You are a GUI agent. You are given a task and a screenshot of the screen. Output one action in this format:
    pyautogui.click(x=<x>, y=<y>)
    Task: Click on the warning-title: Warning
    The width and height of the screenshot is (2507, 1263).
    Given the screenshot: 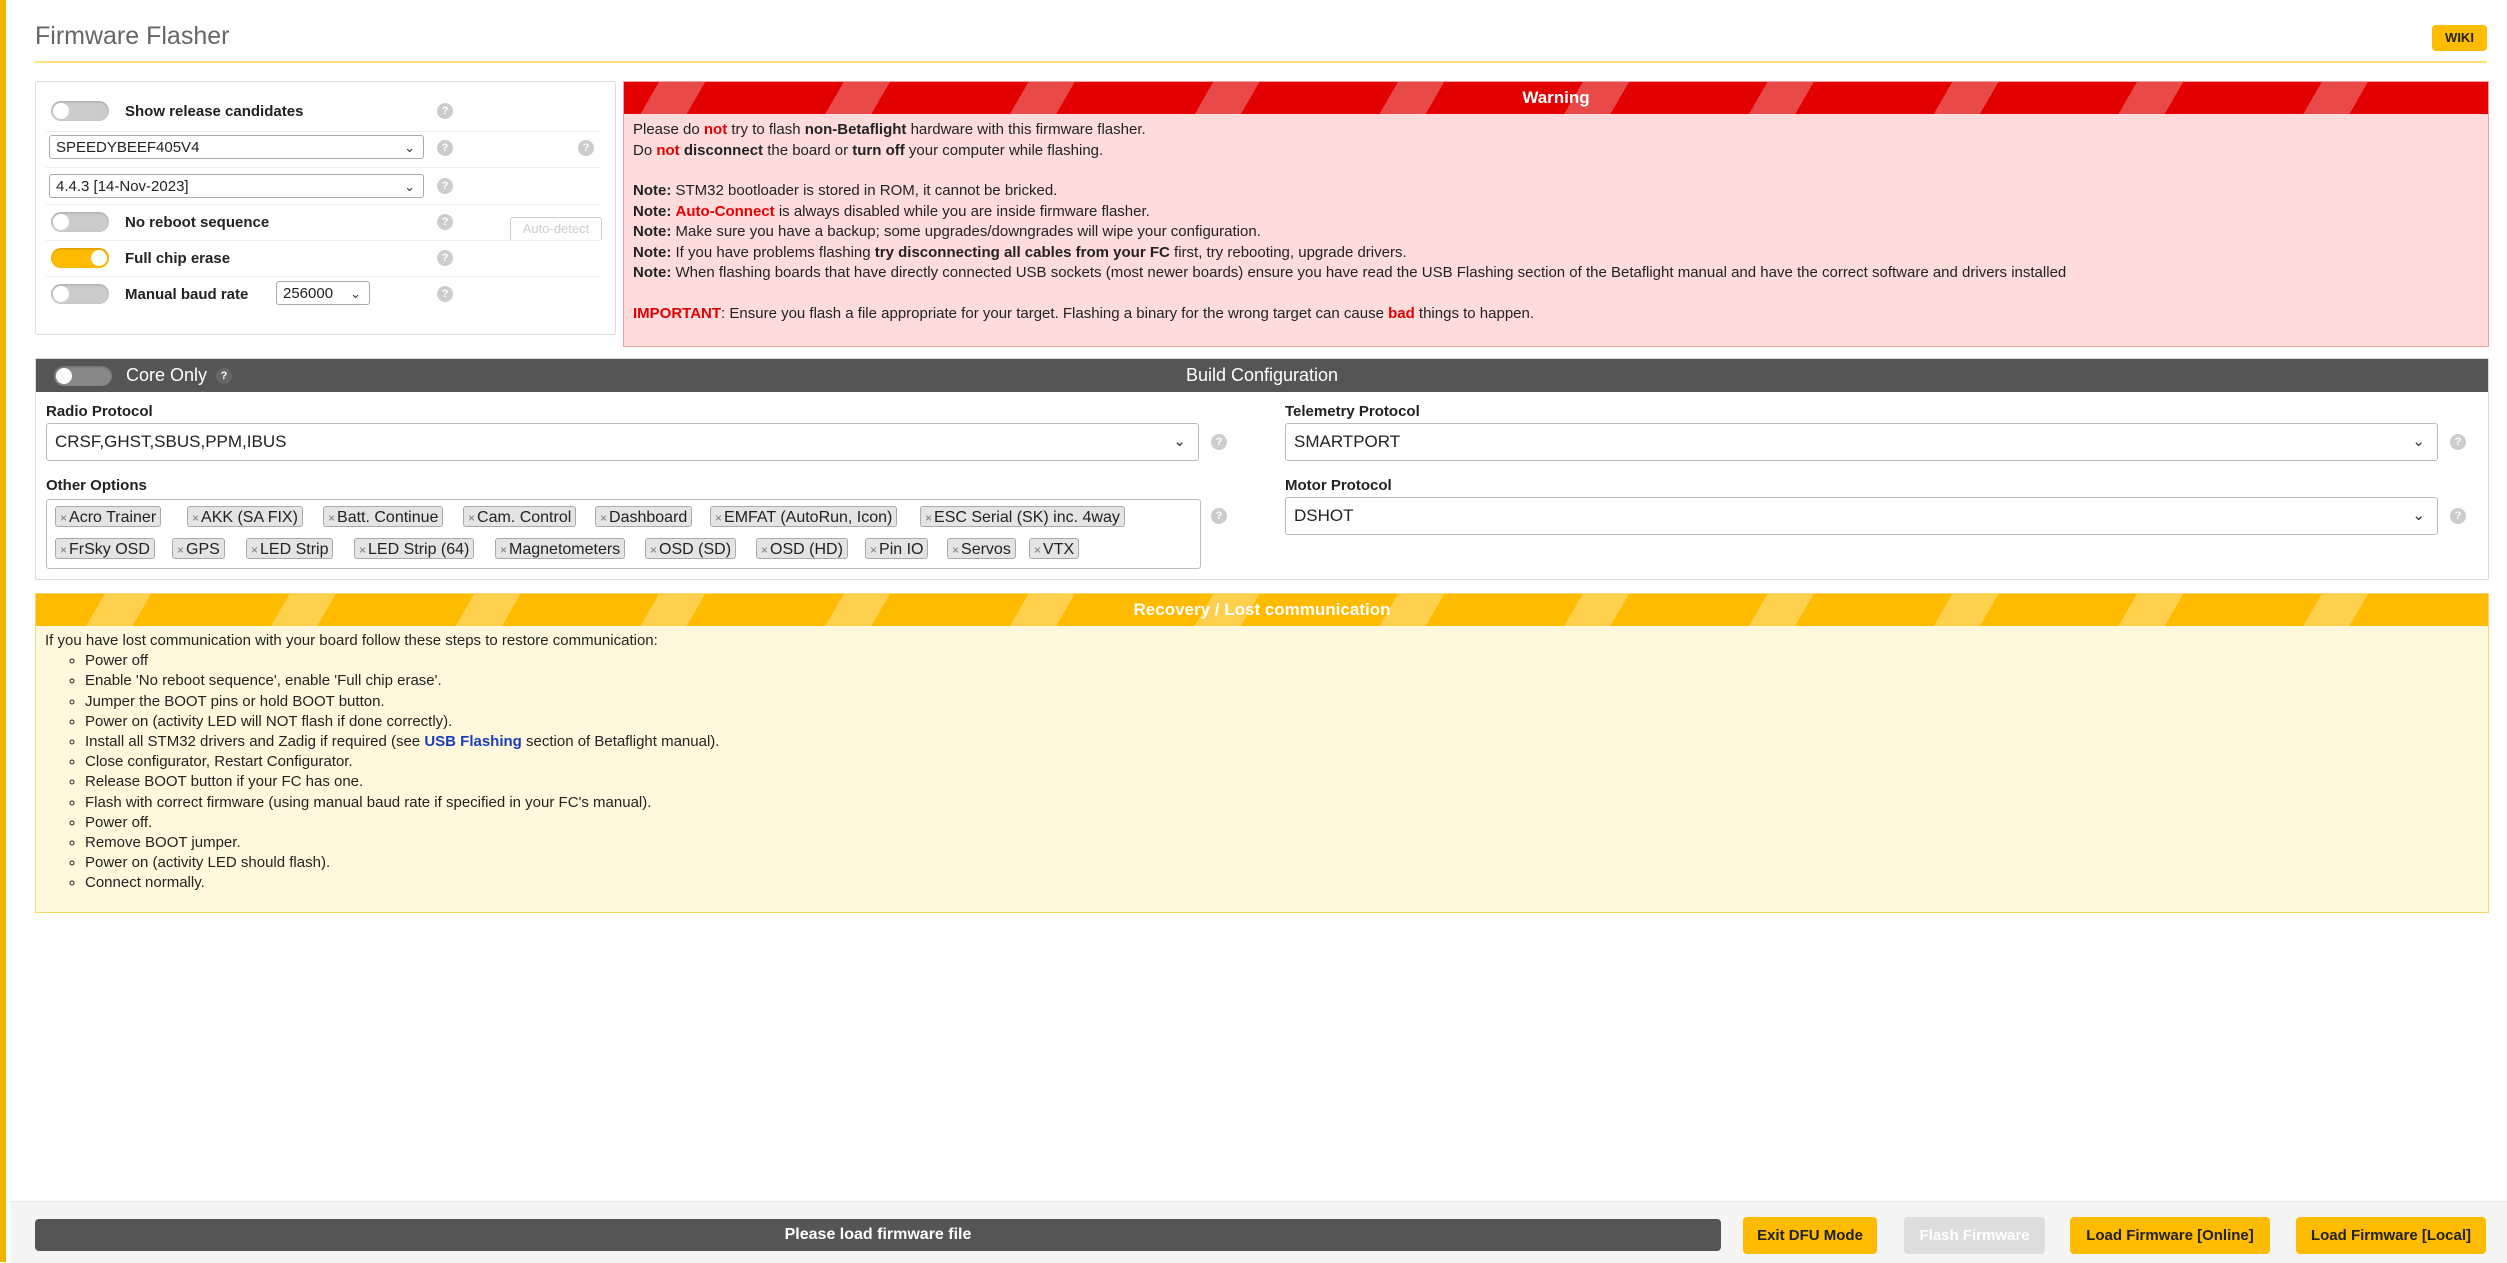 What is the action you would take?
    pyautogui.click(x=1556, y=98)
    